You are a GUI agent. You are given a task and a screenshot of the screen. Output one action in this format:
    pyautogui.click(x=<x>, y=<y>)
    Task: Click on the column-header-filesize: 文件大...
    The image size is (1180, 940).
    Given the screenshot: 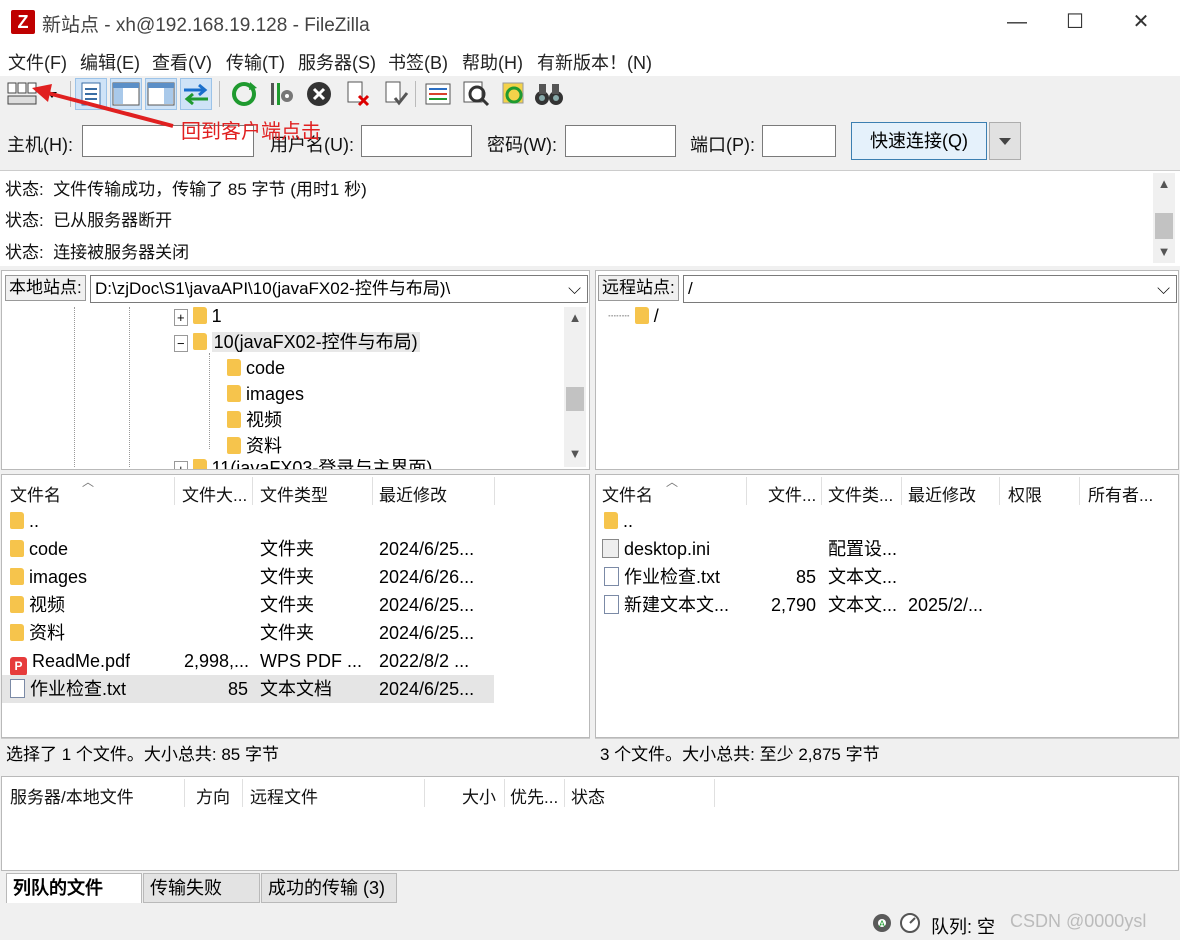 What is the action you would take?
    pyautogui.click(x=214, y=493)
    